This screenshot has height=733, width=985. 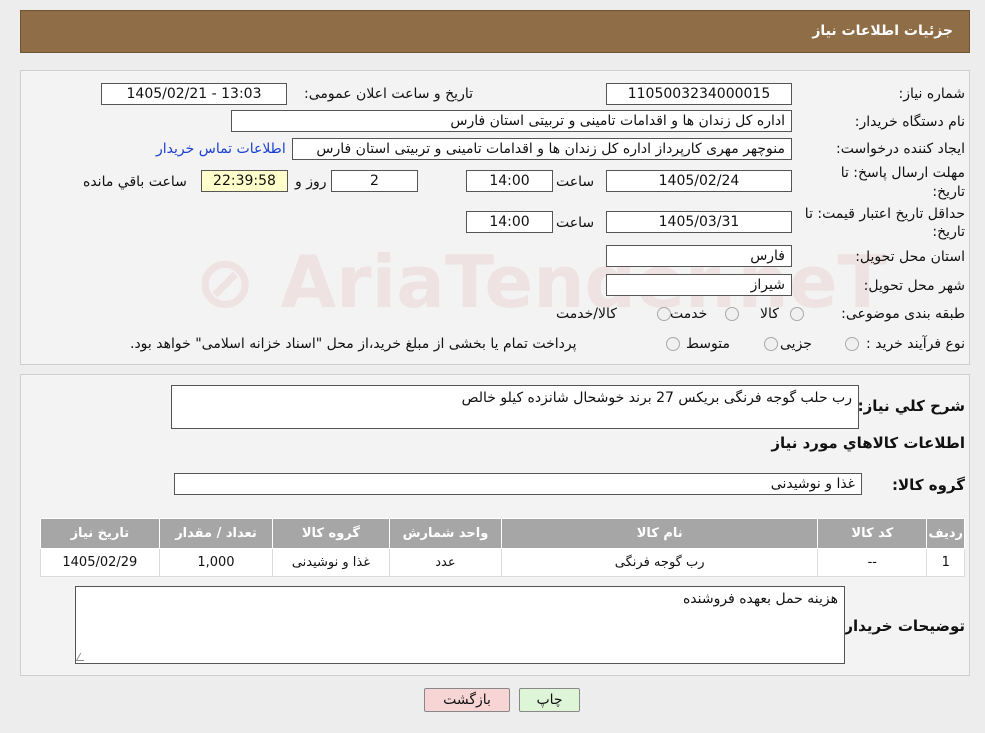 I want to click on deadline-time-field: 14:00, so click(x=509, y=181).